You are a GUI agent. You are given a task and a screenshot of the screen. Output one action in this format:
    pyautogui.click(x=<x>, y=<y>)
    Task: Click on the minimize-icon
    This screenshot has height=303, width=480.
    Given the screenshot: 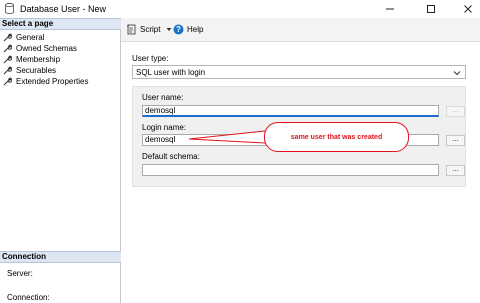 What is the action you would take?
    pyautogui.click(x=390, y=9)
    